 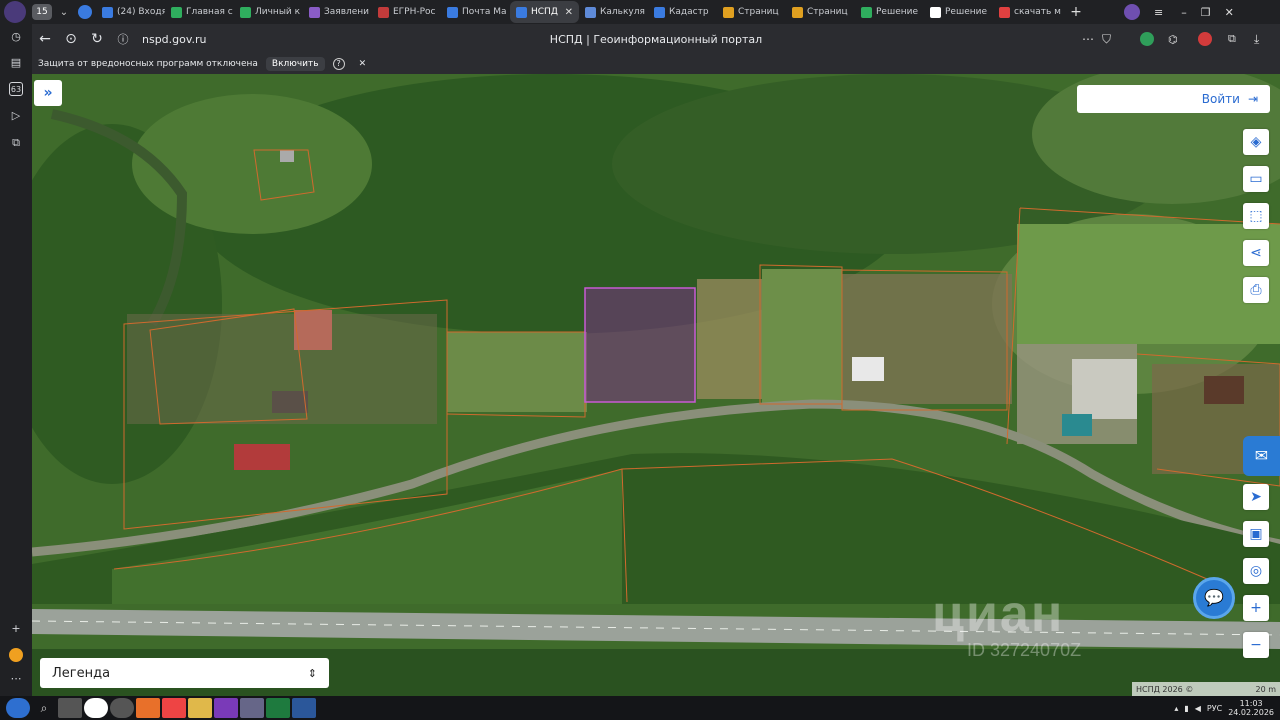 I want to click on collections-icon: ⧉, so click(x=16, y=143).